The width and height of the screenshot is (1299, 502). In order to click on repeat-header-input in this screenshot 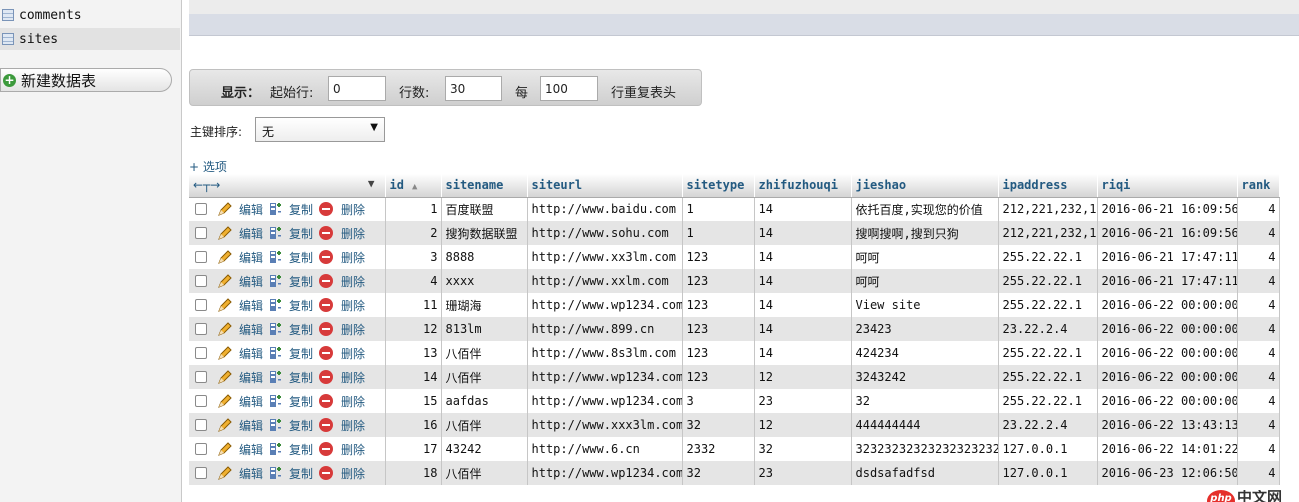, I will do `click(569, 88)`.